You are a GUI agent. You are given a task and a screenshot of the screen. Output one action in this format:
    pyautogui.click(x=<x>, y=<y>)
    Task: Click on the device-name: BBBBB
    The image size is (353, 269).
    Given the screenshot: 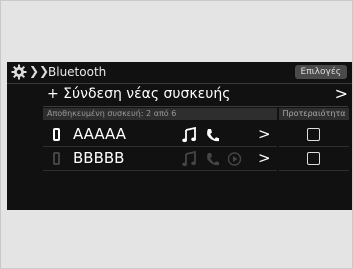 What is the action you would take?
    pyautogui.click(x=99, y=158)
    